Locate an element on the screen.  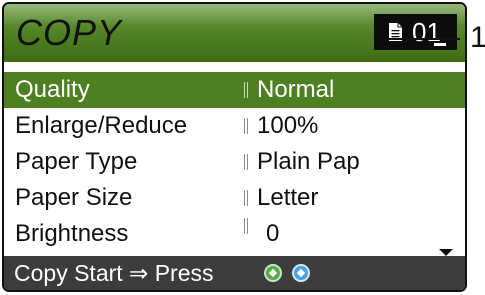
menu-item-label: Brightness is located at coordinates (72, 233).